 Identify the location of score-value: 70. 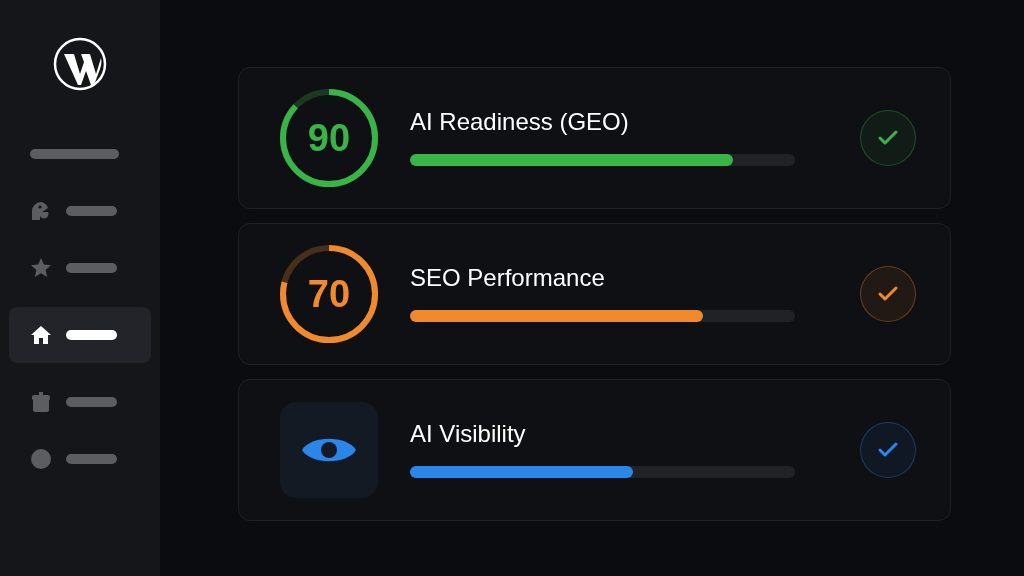
(329, 294).